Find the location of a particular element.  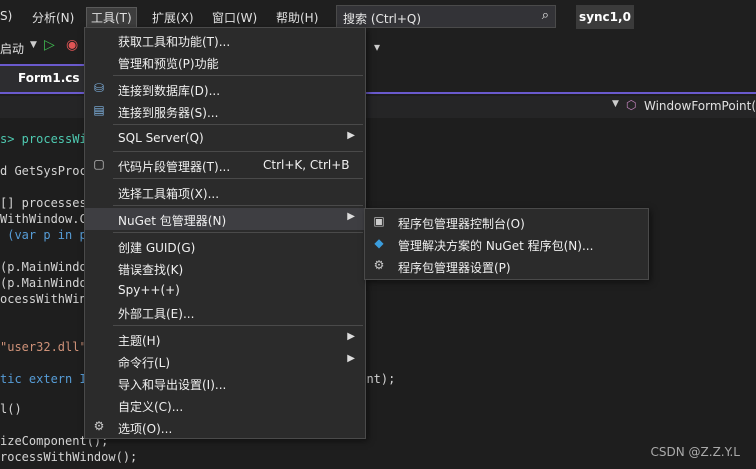

code-line: l() is located at coordinates (11, 409).